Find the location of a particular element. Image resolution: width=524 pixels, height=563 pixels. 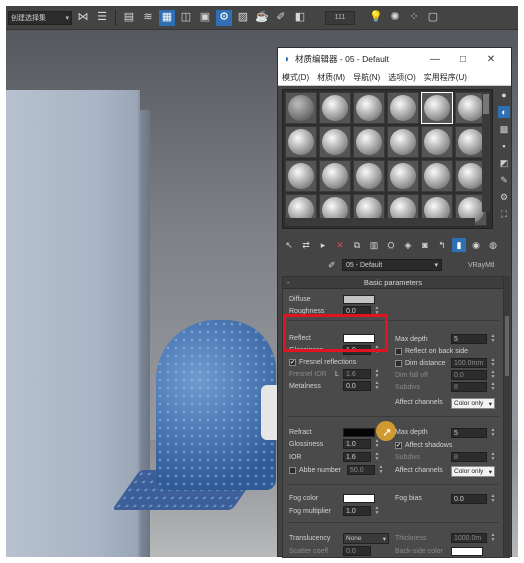

assign-to-selection-icon: ▸ is located at coordinates (323, 245).